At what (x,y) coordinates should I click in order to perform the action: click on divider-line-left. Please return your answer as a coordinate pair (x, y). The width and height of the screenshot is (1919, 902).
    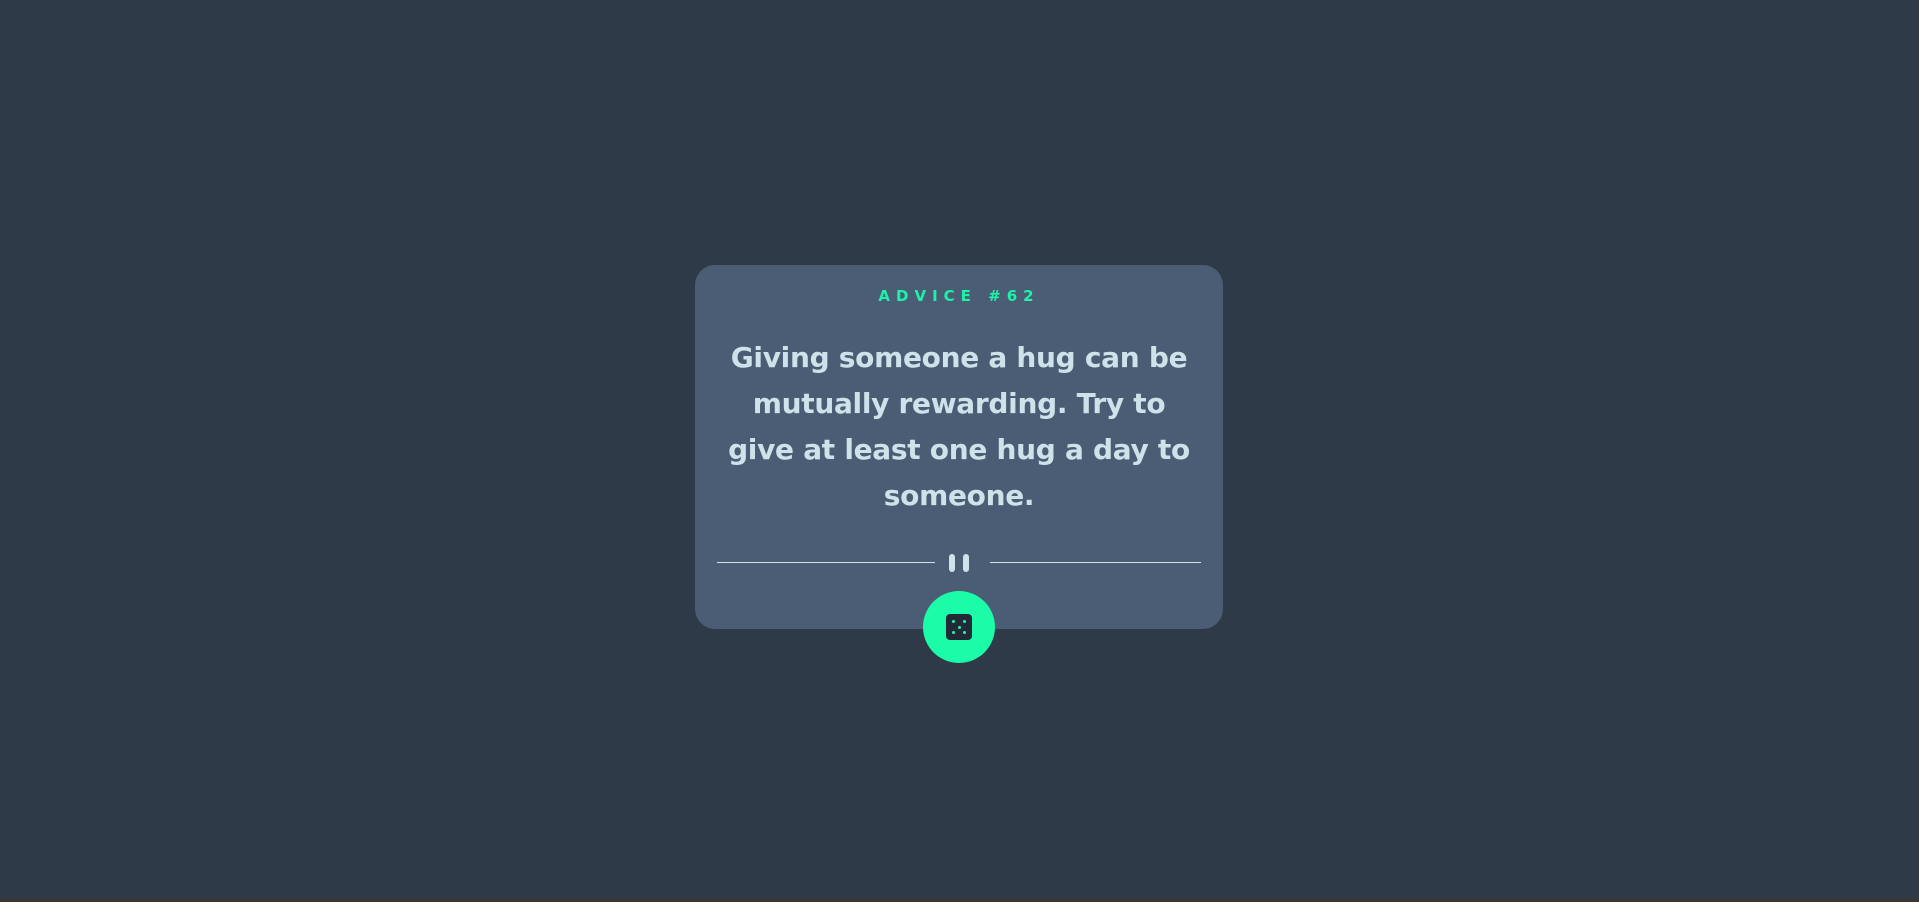
    Looking at the image, I should click on (826, 562).